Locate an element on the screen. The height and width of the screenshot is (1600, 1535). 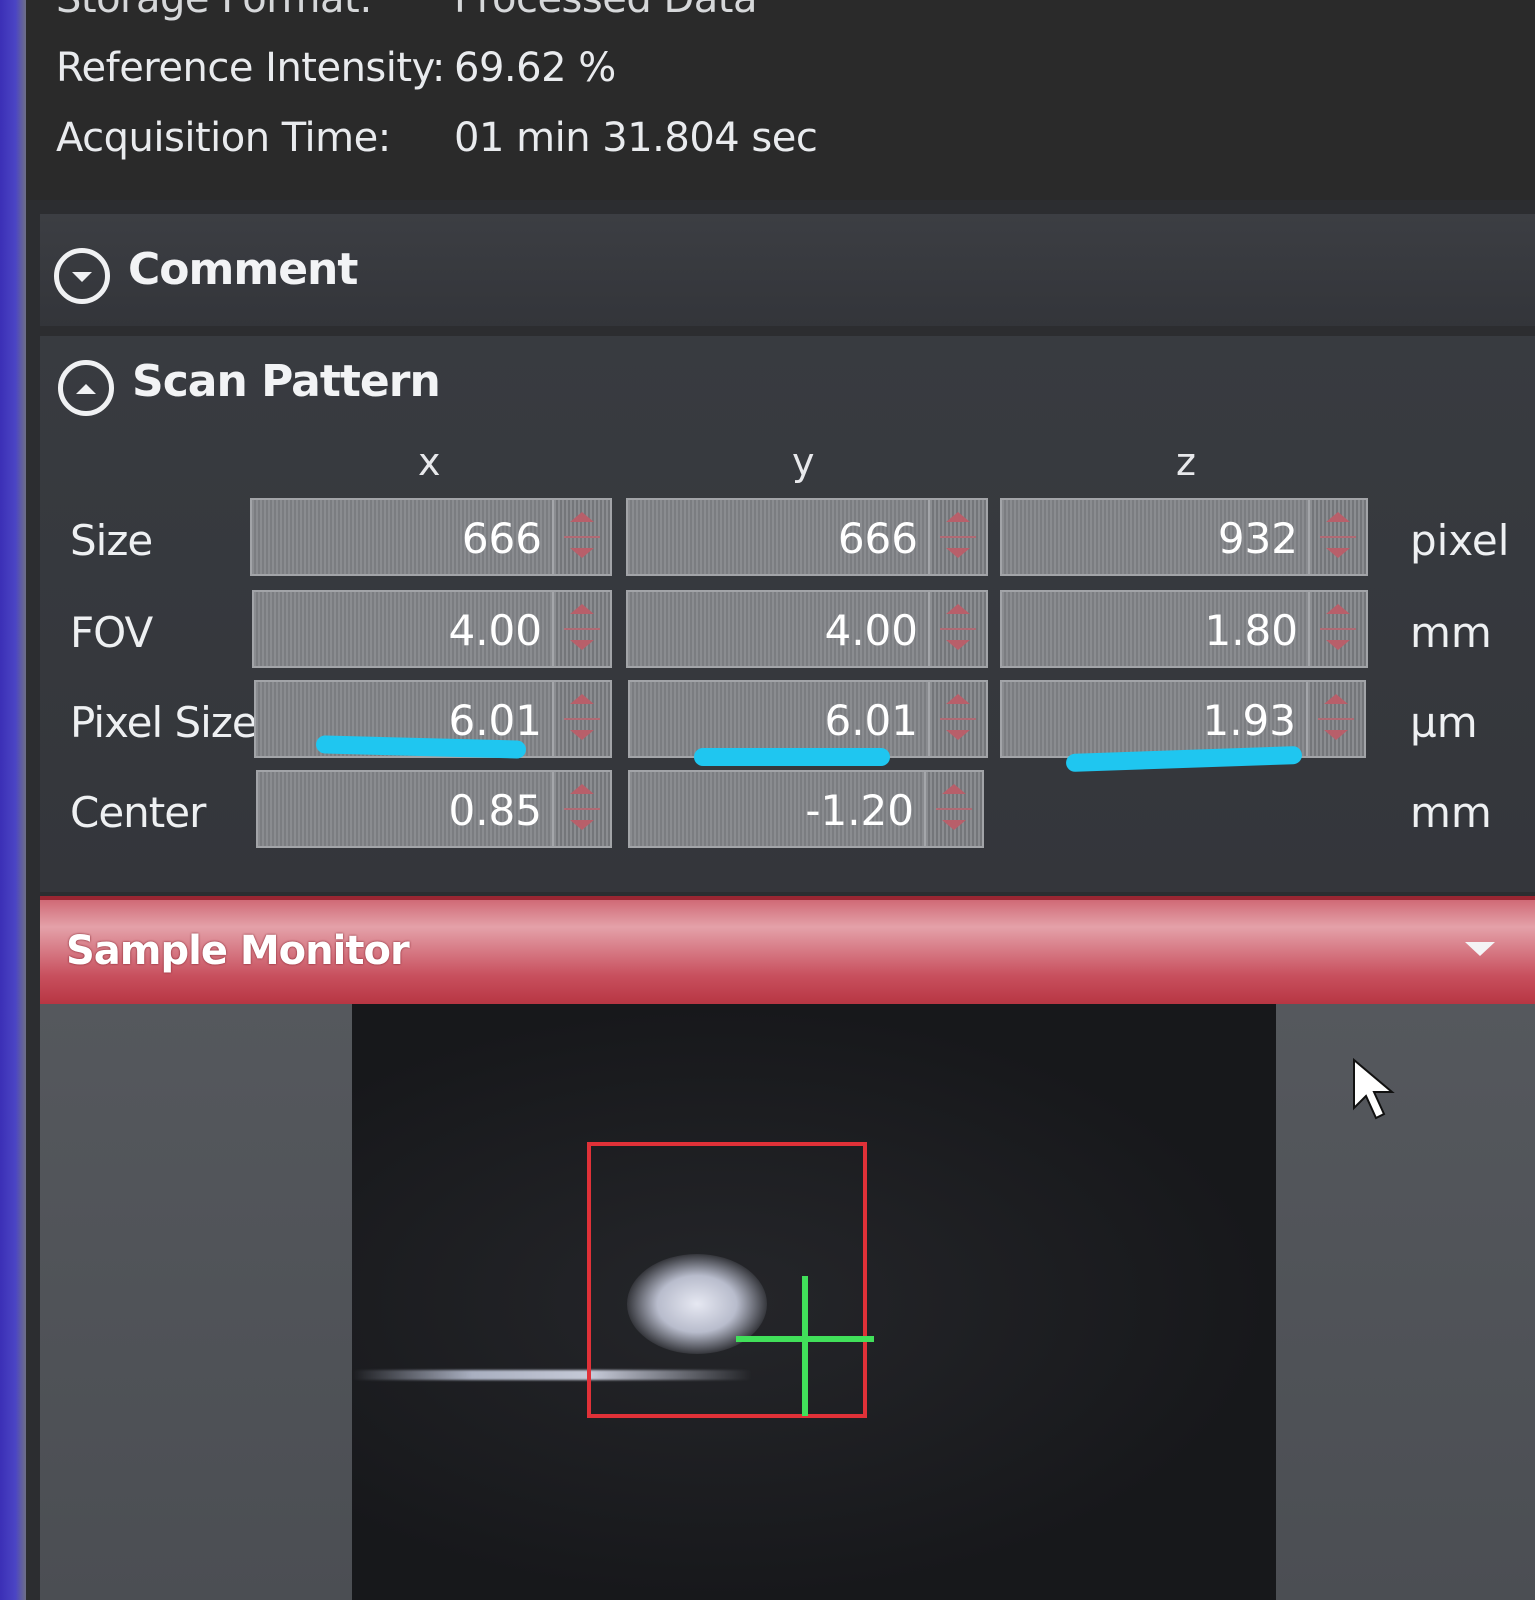
size-y-spinner is located at coordinates (957, 537).